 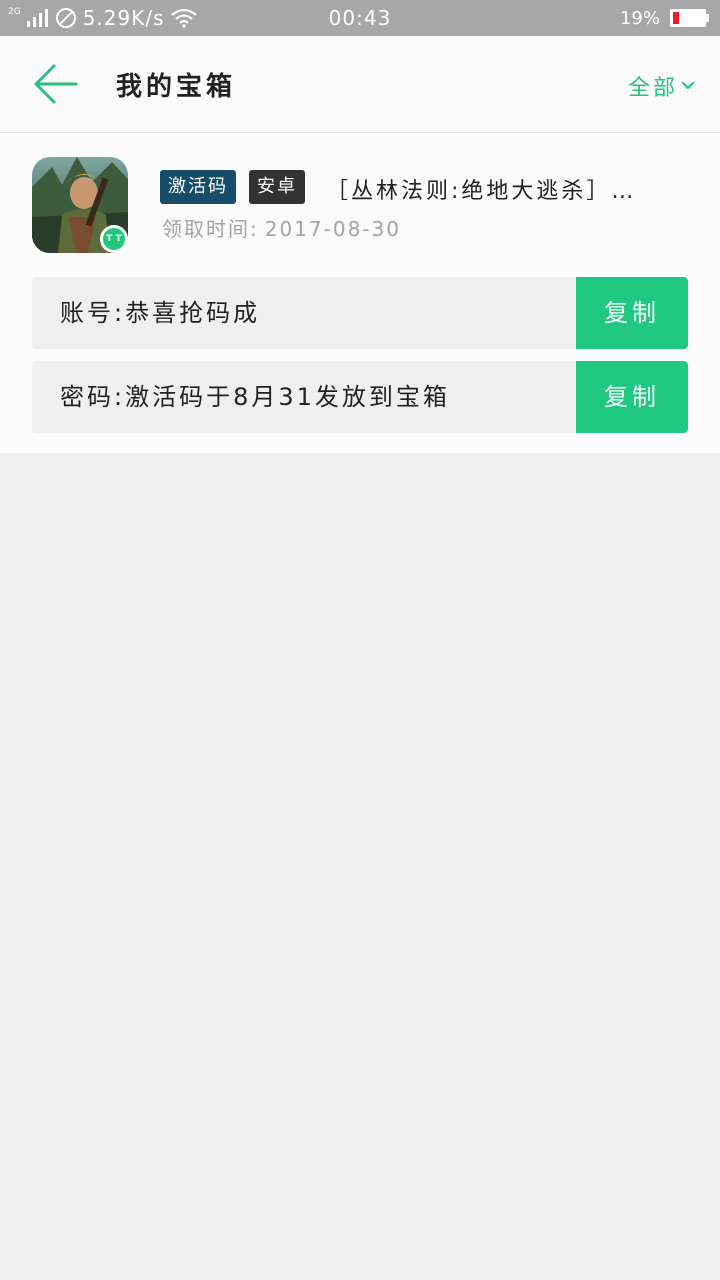 I want to click on back-arrow-icon, so click(x=56, y=84).